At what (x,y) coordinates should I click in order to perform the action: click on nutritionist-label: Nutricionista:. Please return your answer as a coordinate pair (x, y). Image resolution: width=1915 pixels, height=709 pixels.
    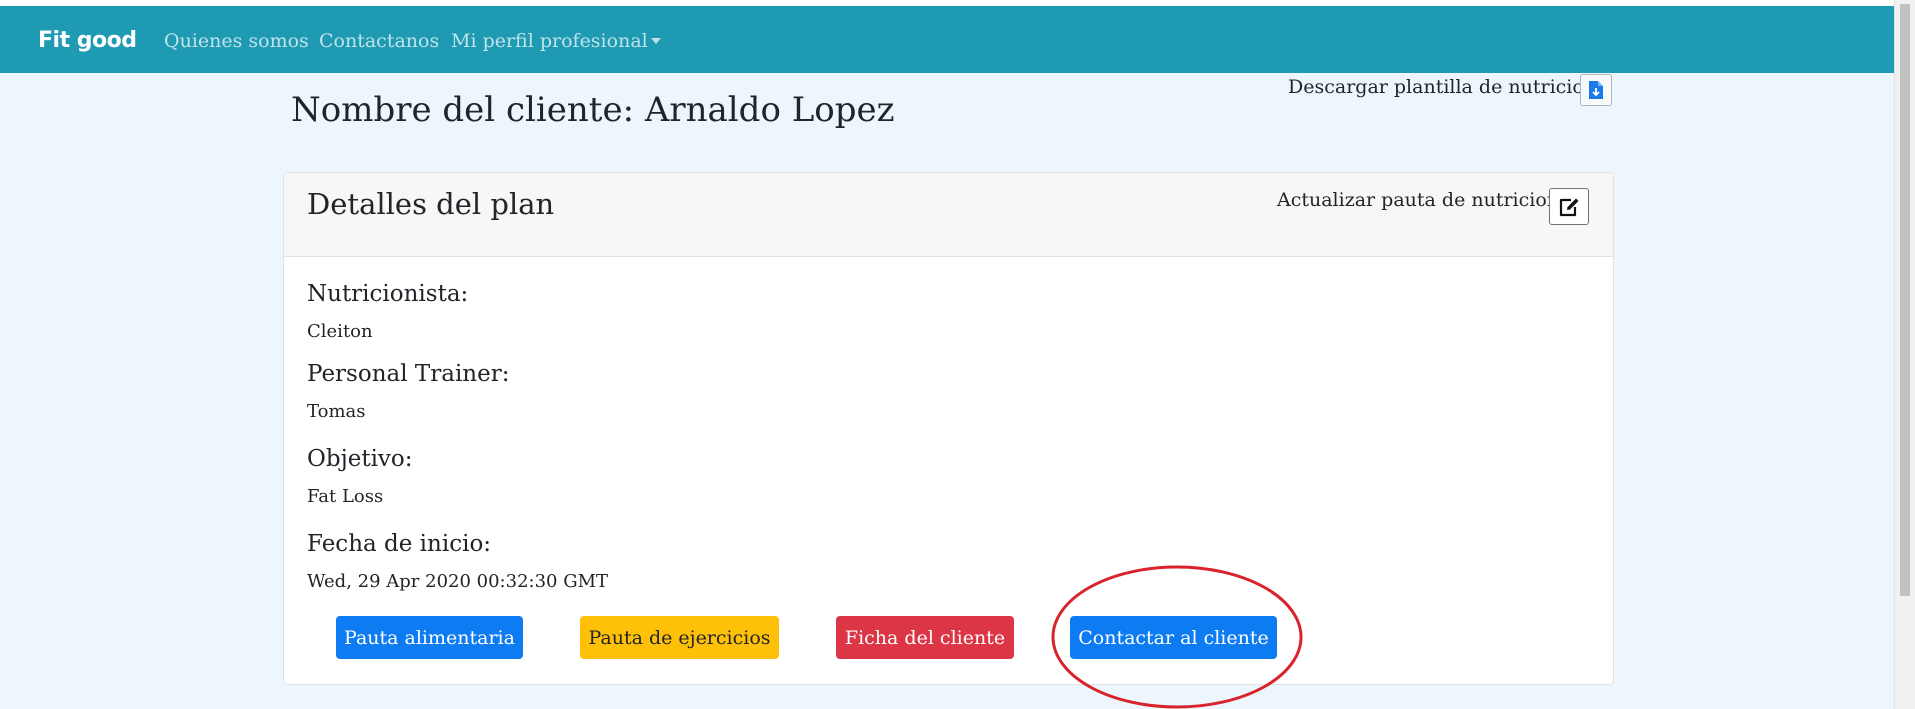
    Looking at the image, I should click on (388, 294).